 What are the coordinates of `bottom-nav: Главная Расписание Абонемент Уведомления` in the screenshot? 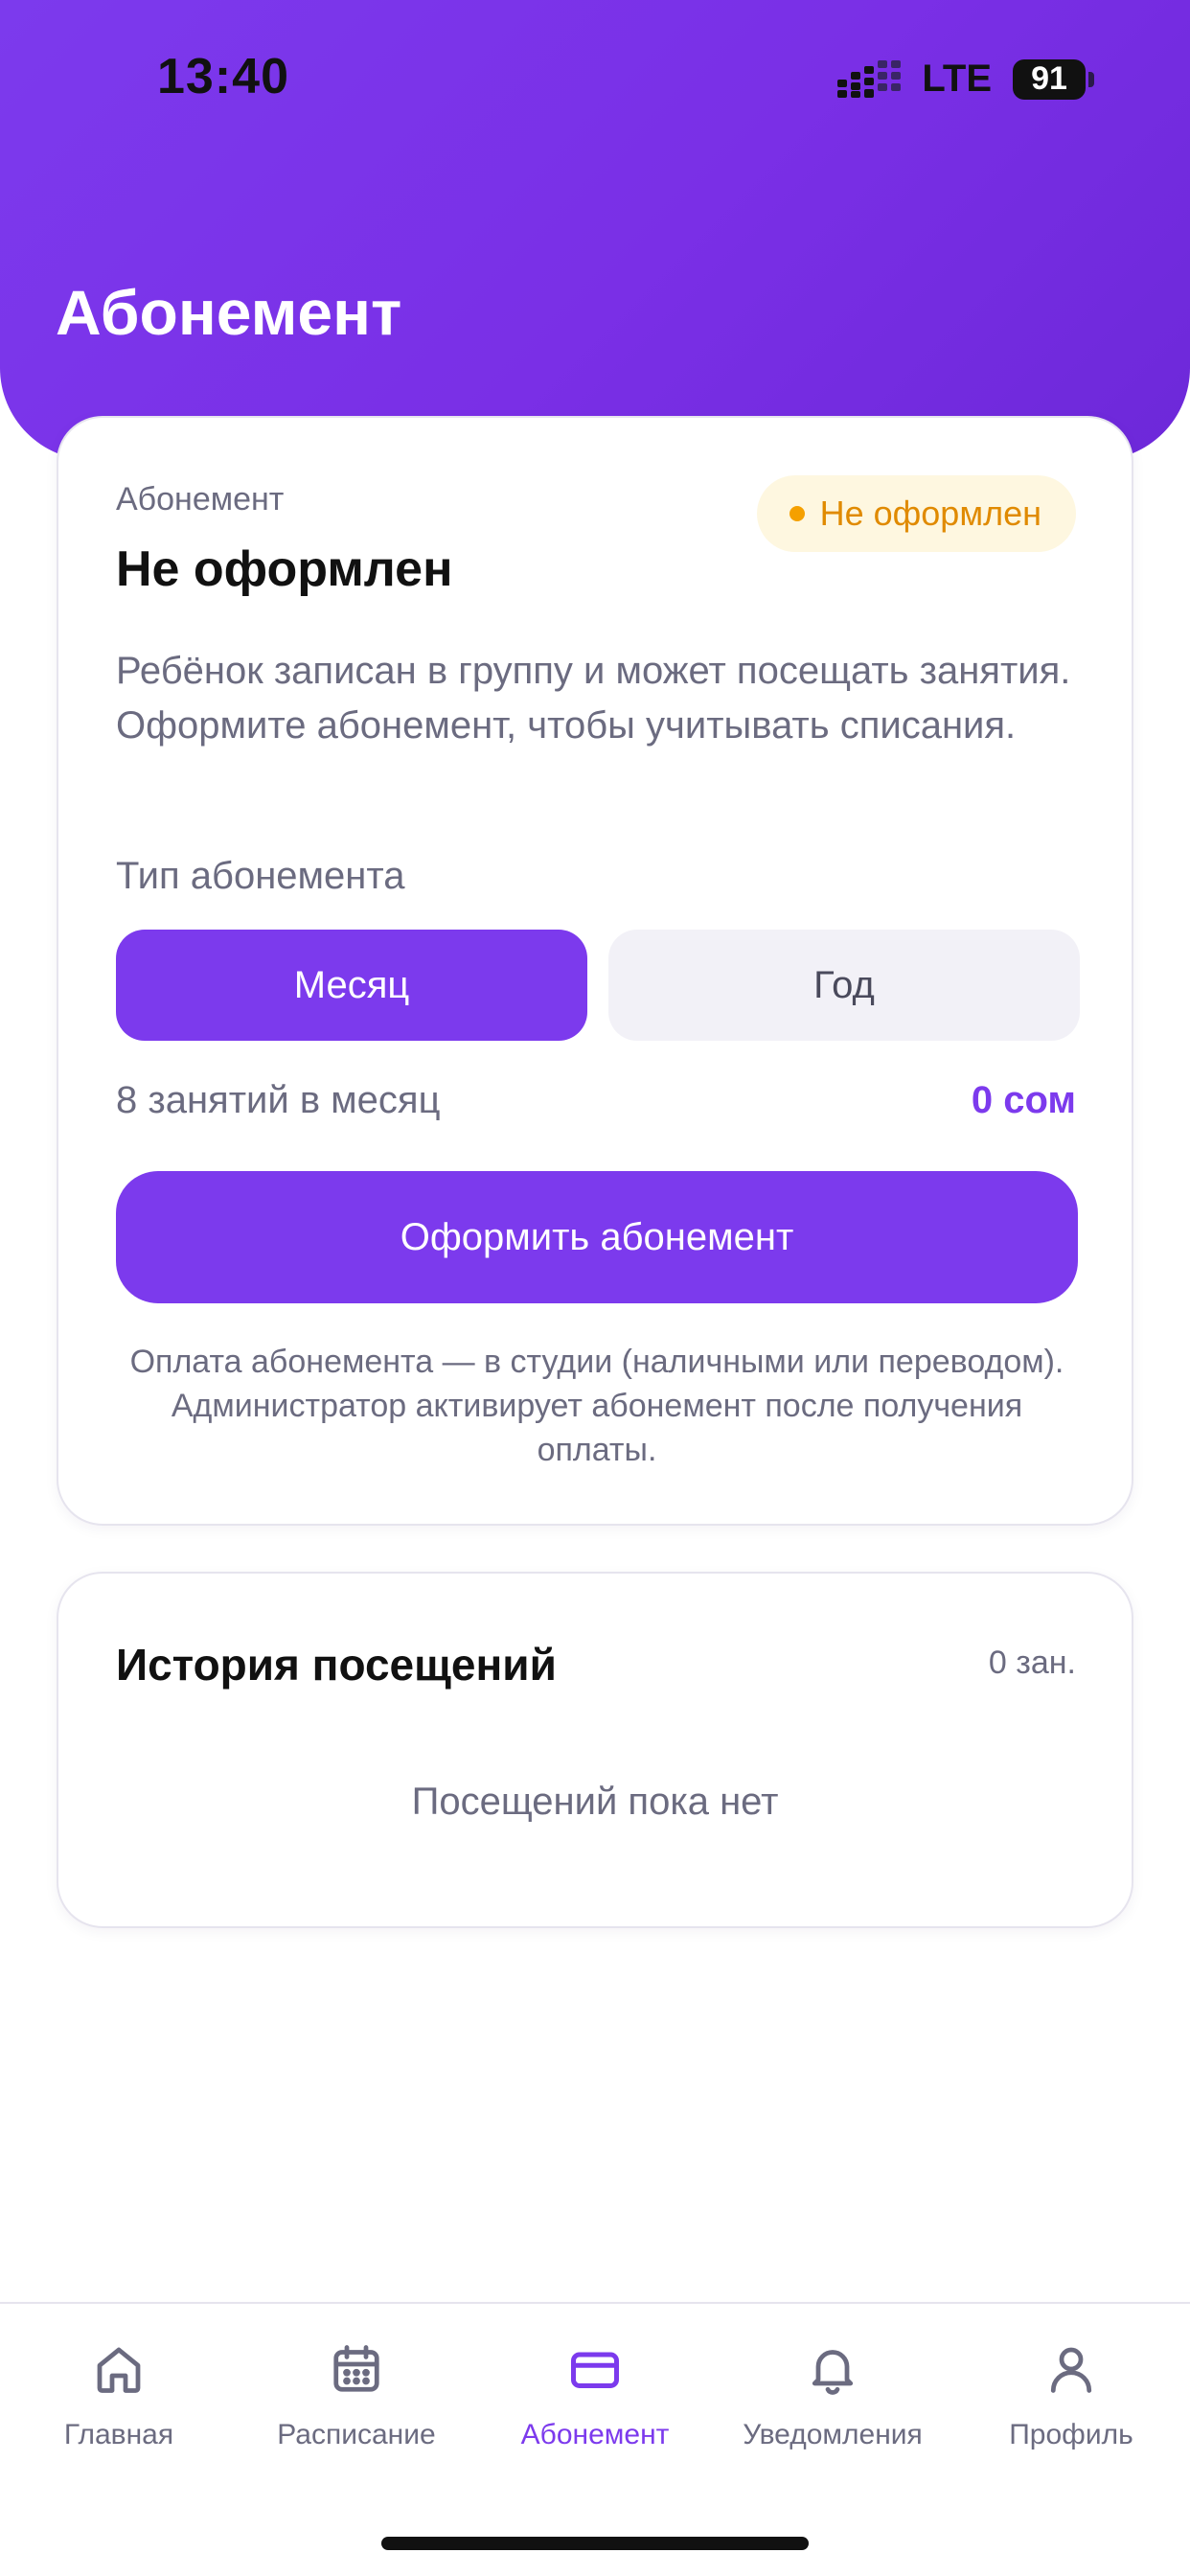 It's located at (595, 2439).